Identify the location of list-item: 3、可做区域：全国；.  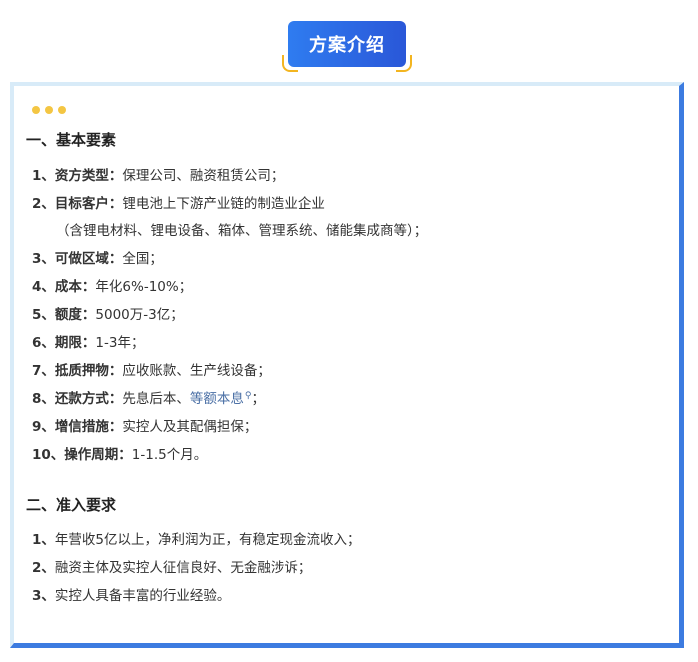
(97, 257).